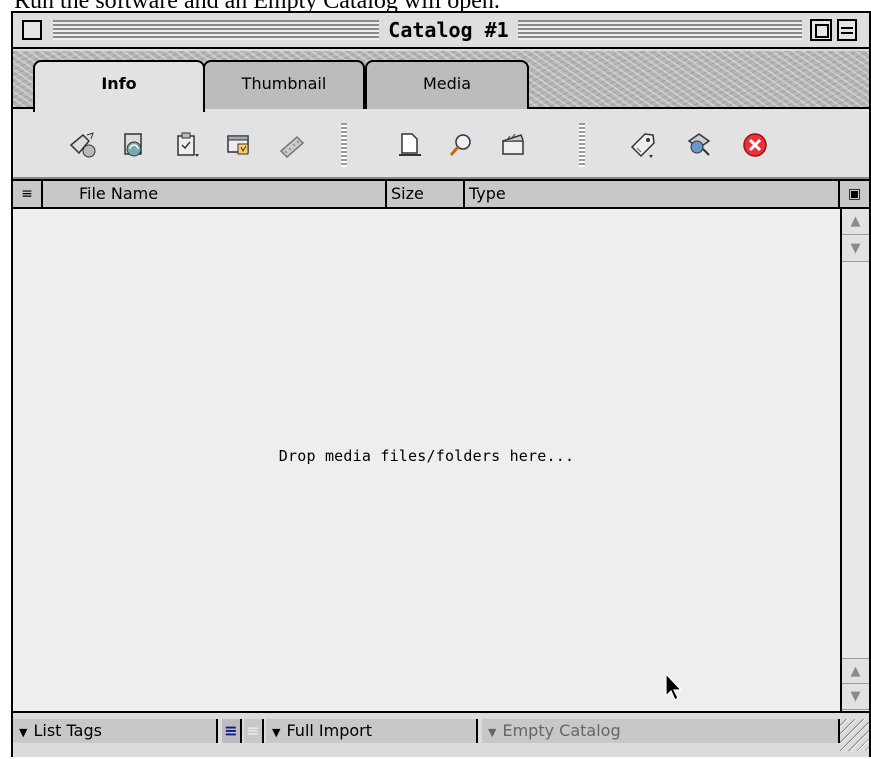  I want to click on delete-icon, so click(755, 145).